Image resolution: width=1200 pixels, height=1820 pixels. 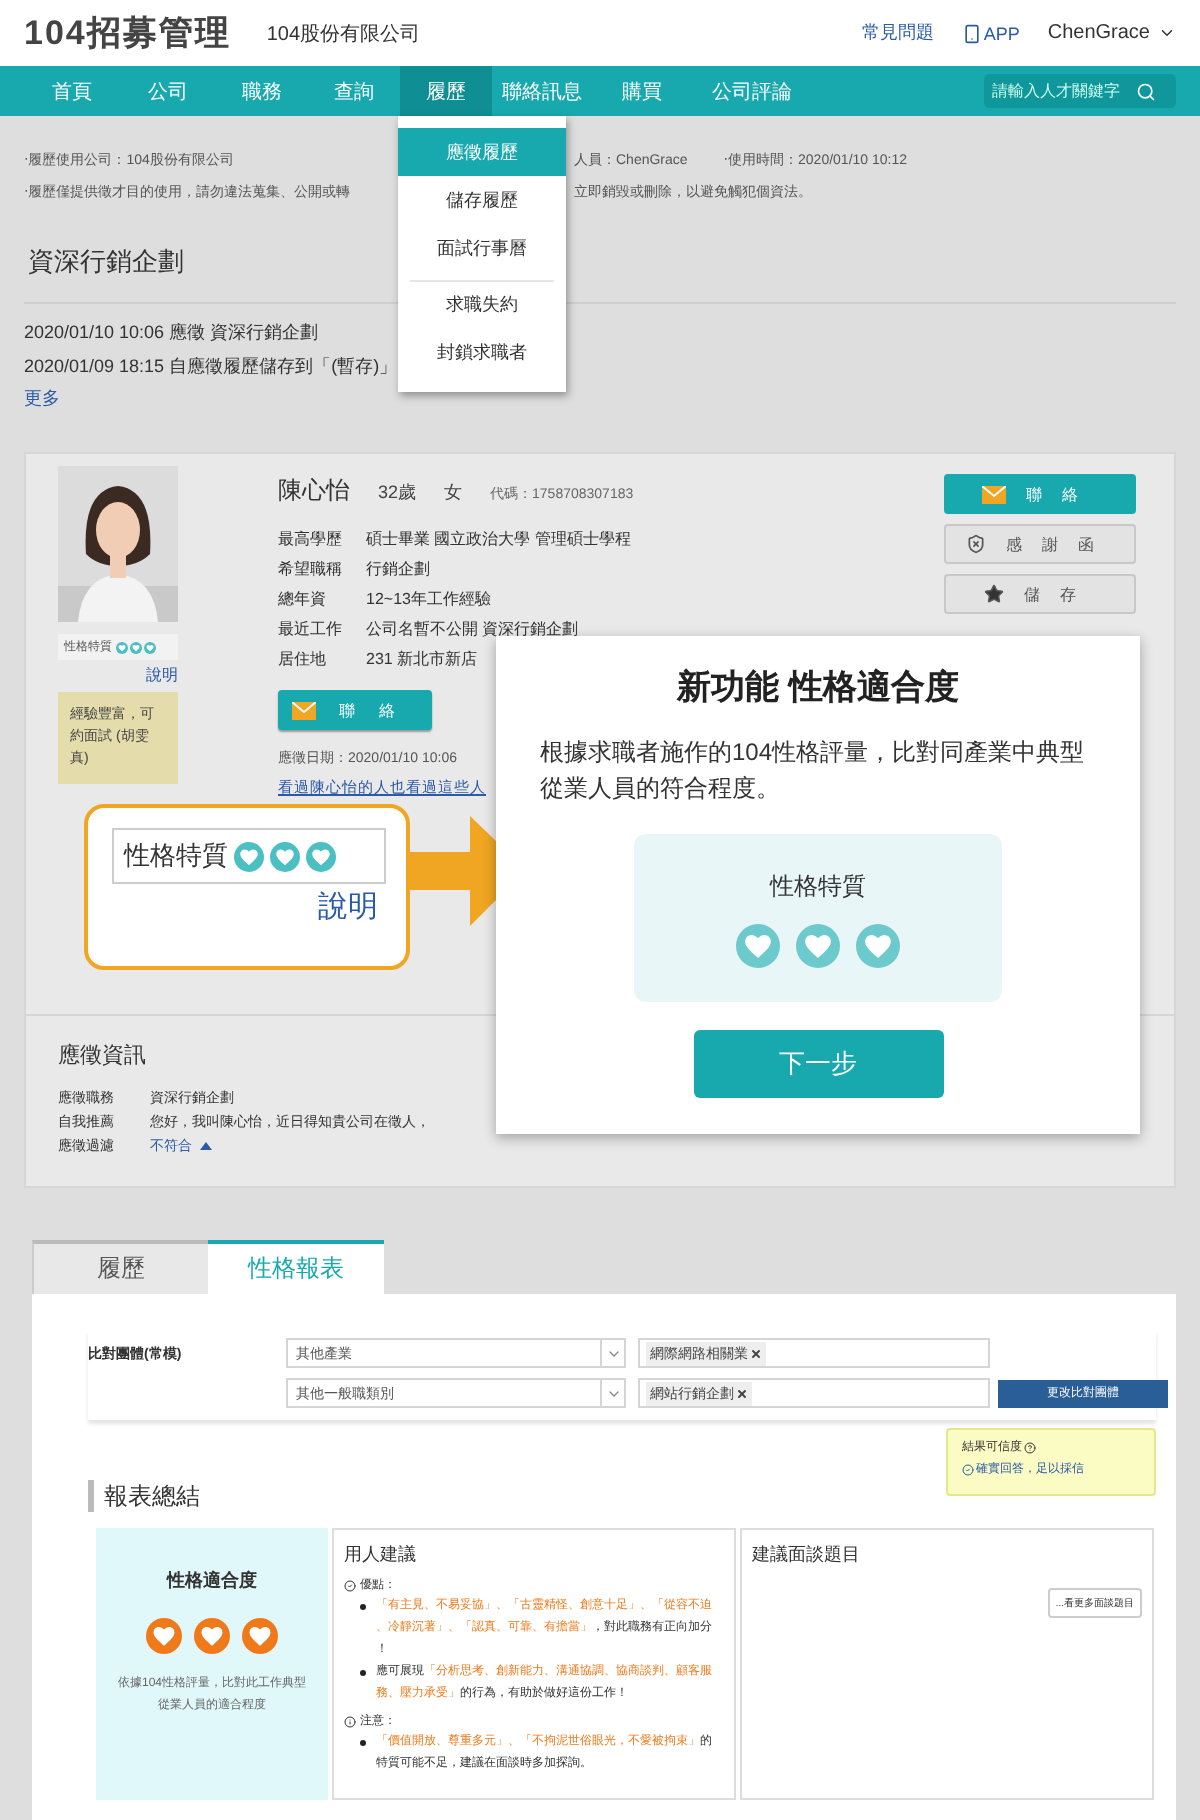 I want to click on menu-item: 儲存履歷, so click(x=482, y=200).